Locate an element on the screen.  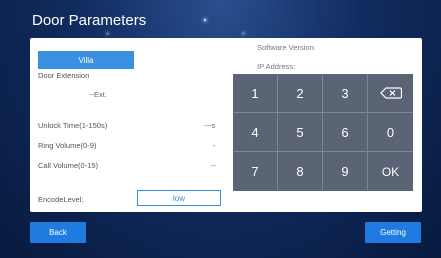
key-3: 3 is located at coordinates (345, 93).